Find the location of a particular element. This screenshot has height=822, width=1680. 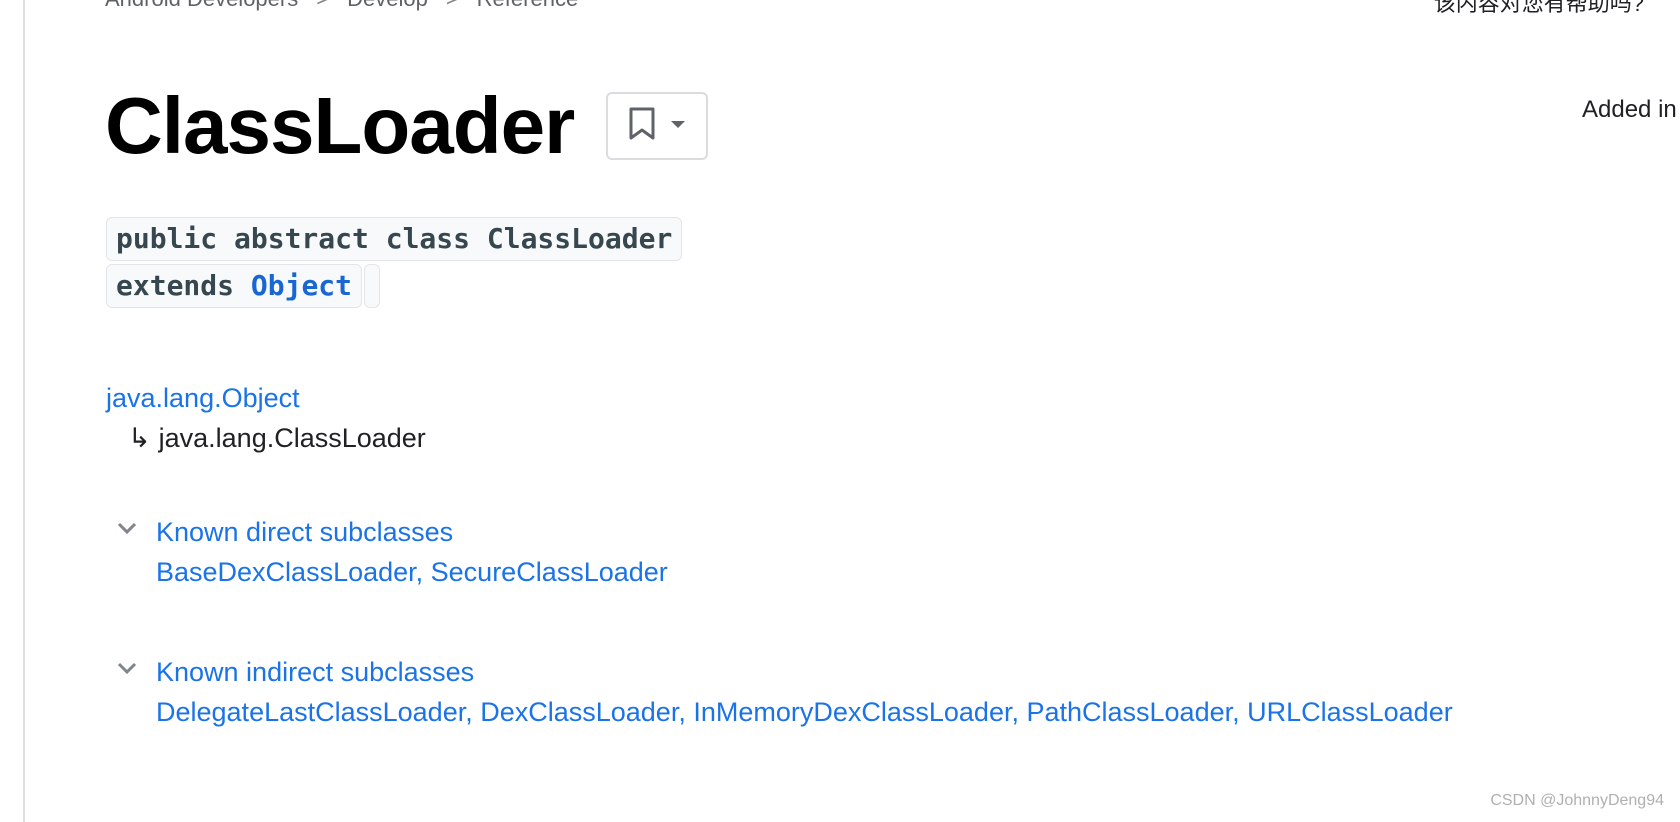

direct-subclasses-header: Known direct subclasses is located at coordinates (391, 532).